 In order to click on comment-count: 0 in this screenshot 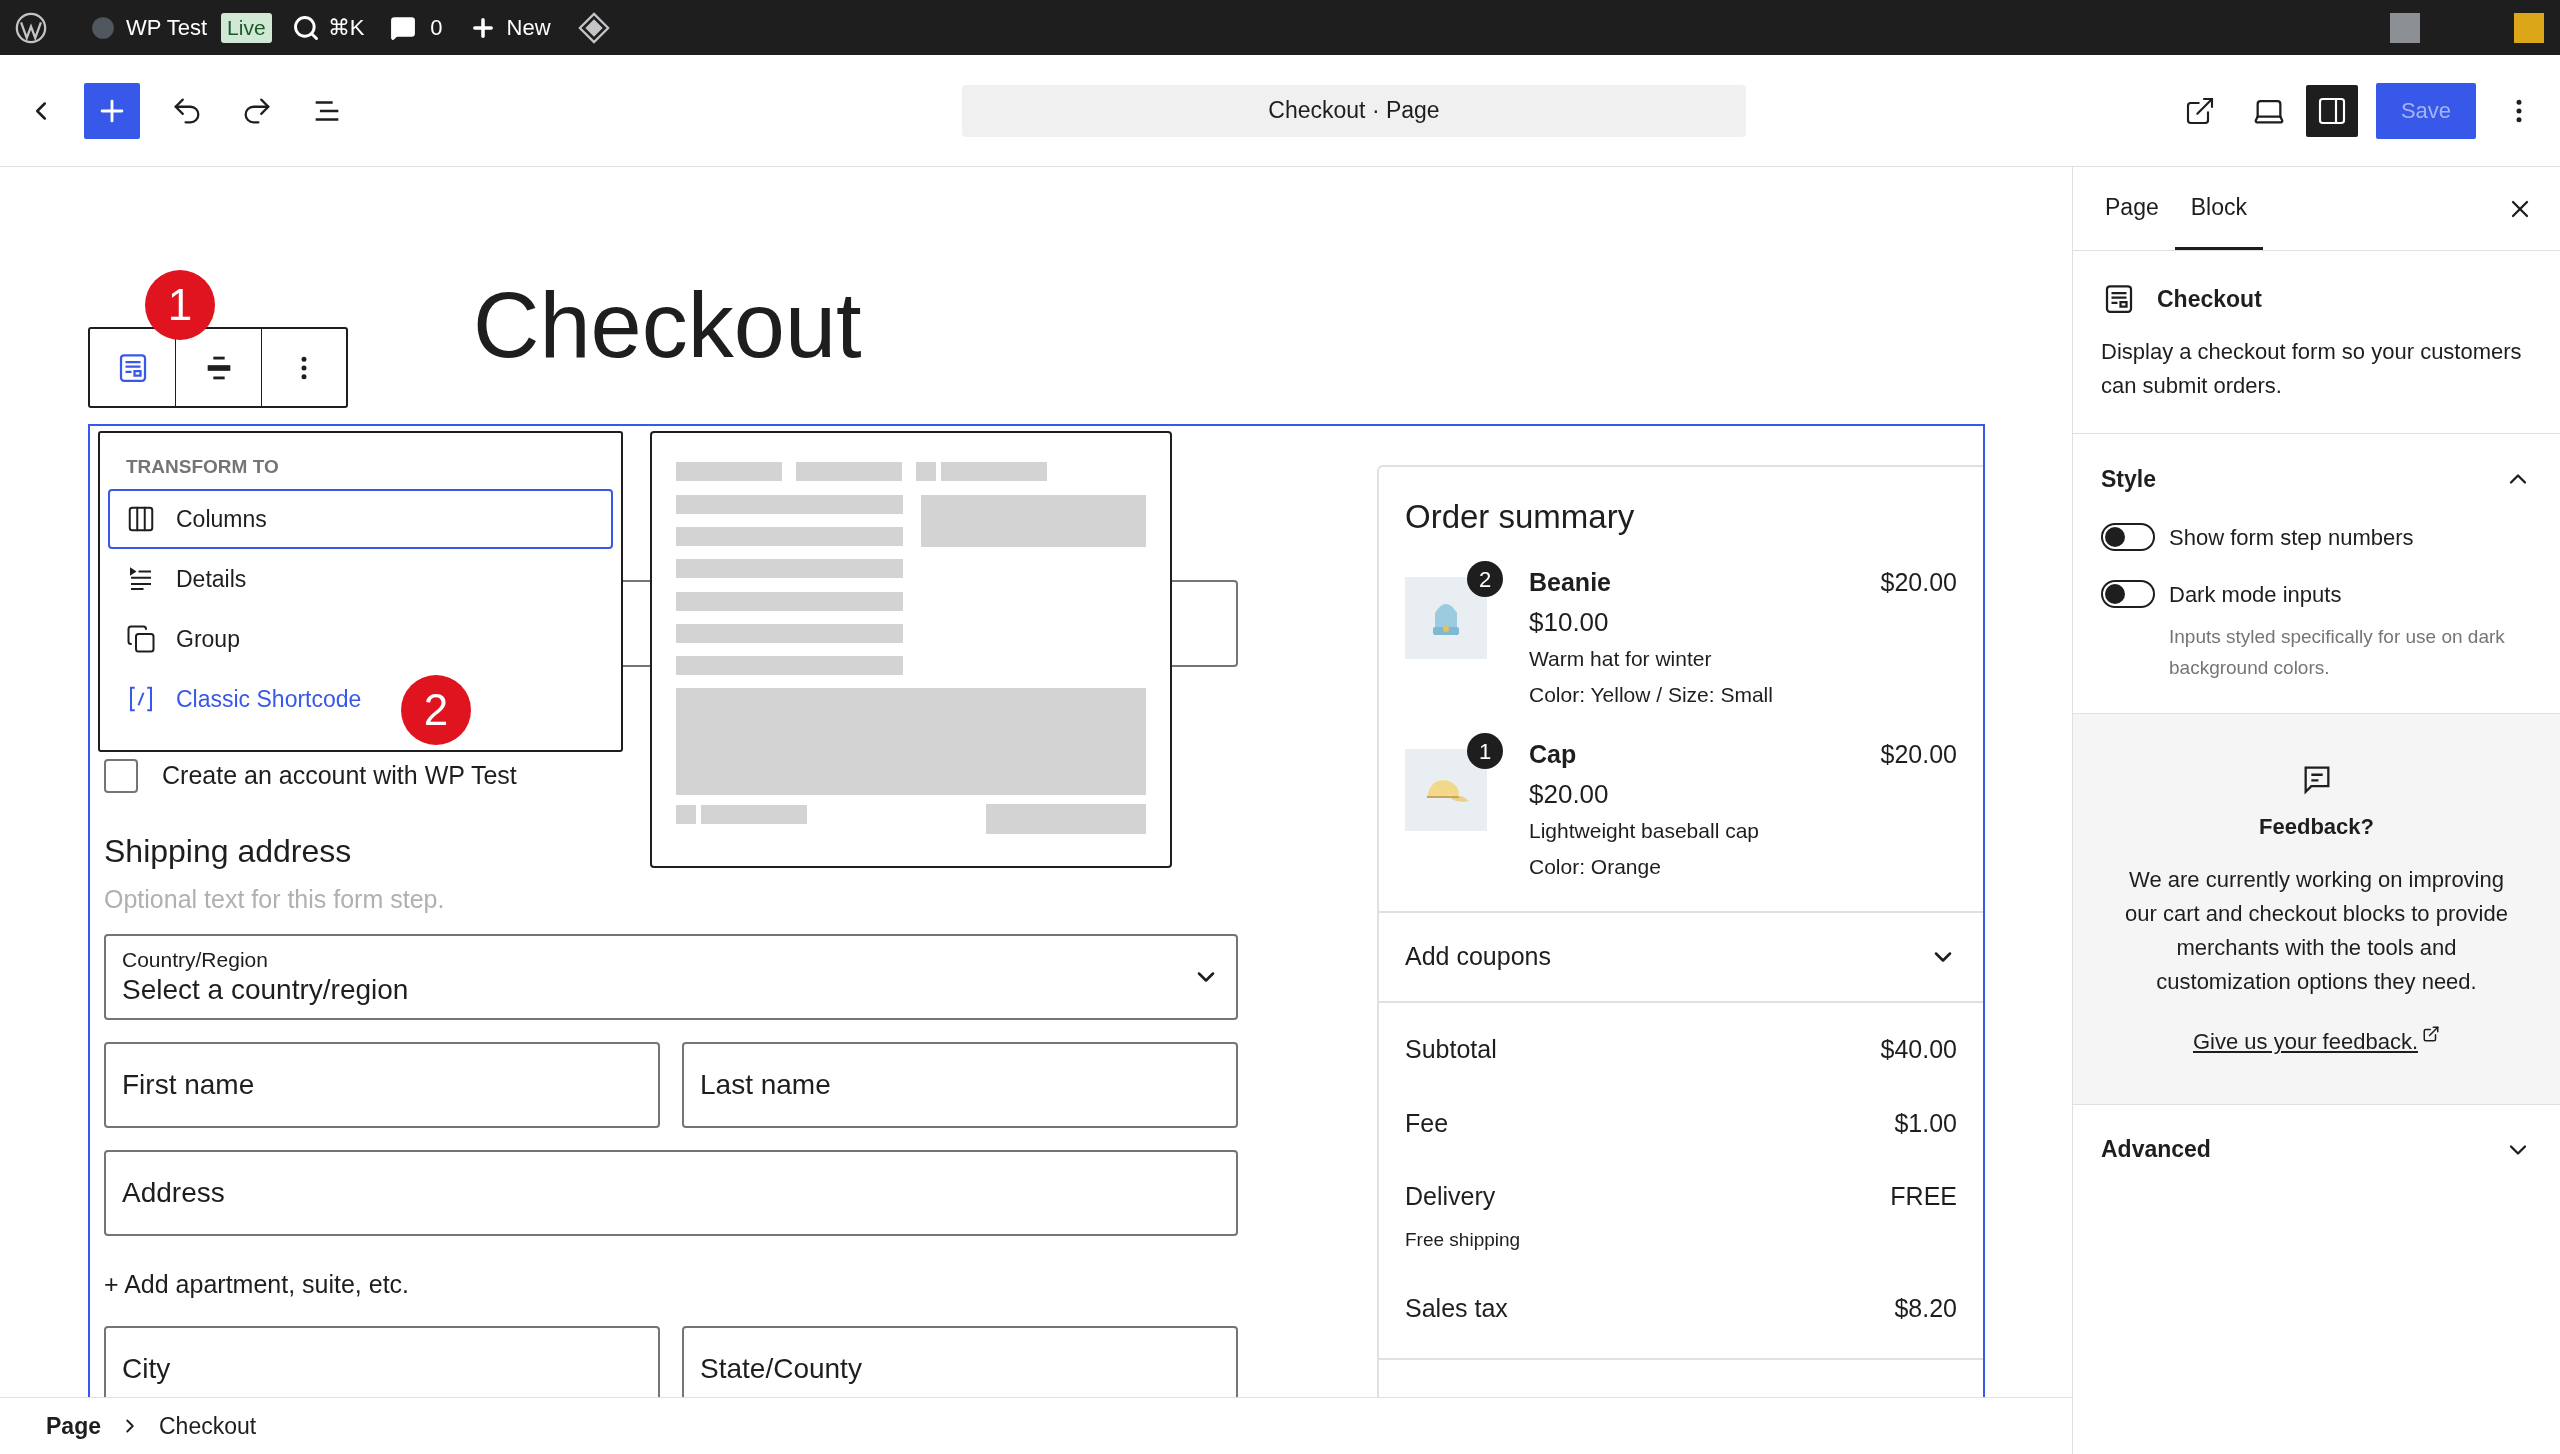, I will do `click(436, 27)`.